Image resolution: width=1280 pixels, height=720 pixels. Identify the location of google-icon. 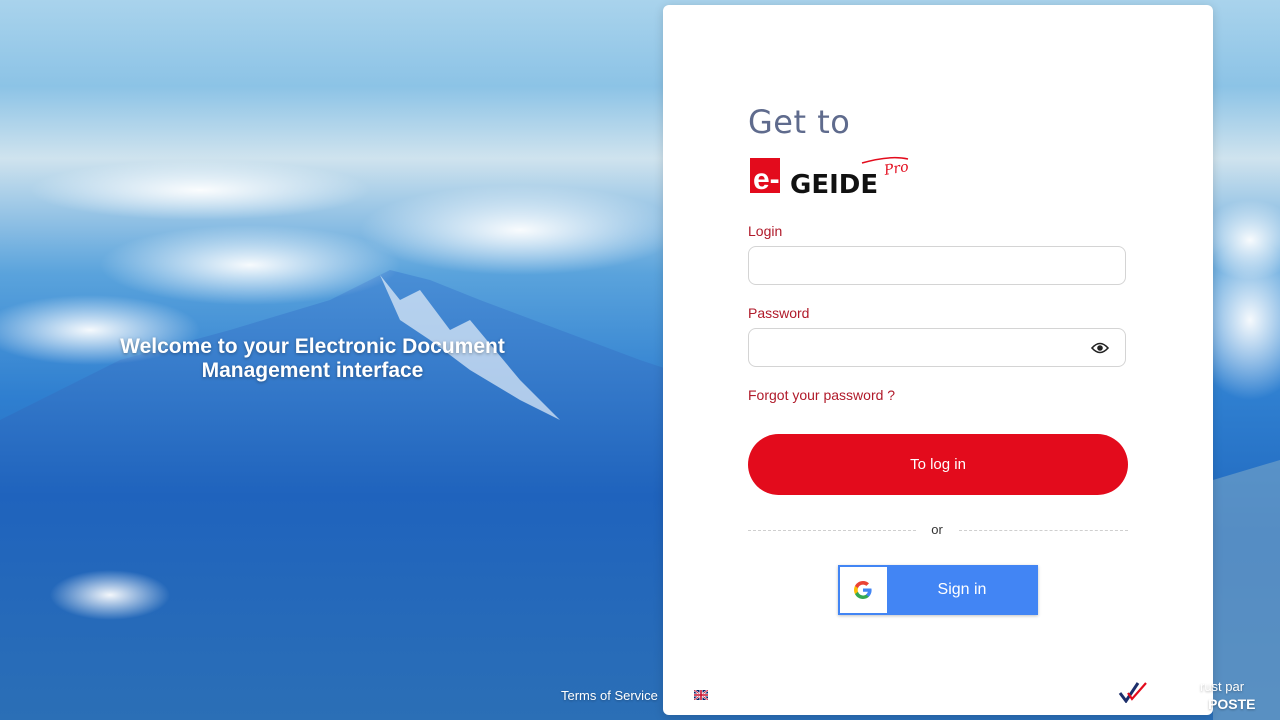
(863, 590).